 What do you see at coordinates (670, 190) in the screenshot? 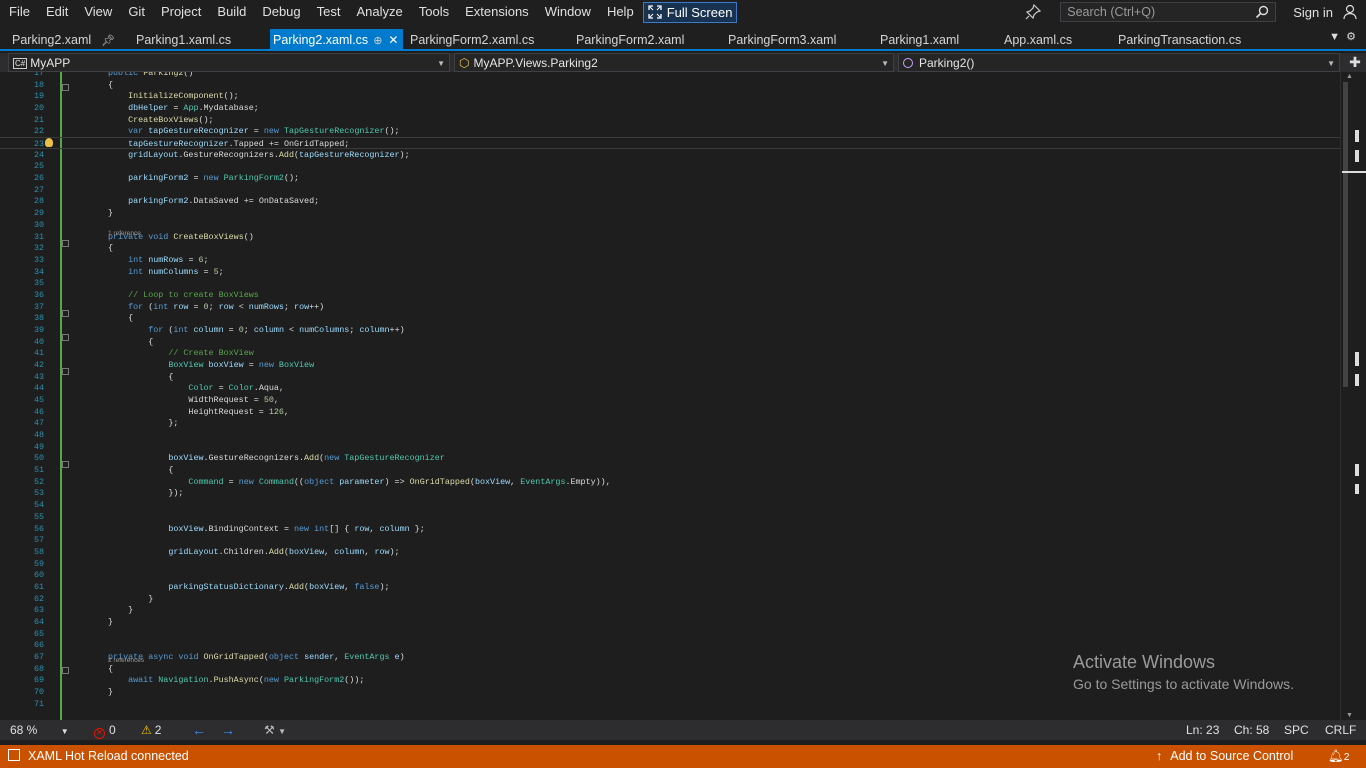
I see `code-line: 27` at bounding box center [670, 190].